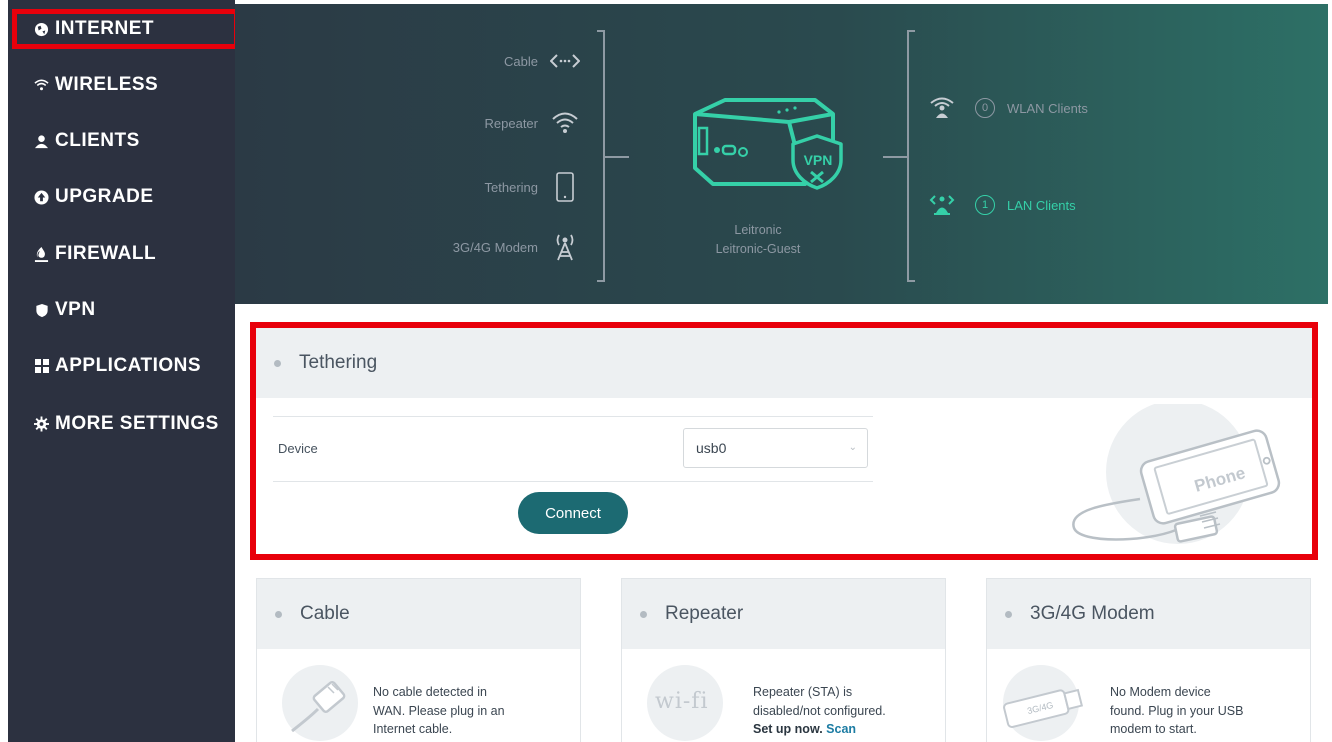 Image resolution: width=1332 pixels, height=742 pixels. I want to click on sidebar-item-wireless: WIRELESS, so click(121, 85).